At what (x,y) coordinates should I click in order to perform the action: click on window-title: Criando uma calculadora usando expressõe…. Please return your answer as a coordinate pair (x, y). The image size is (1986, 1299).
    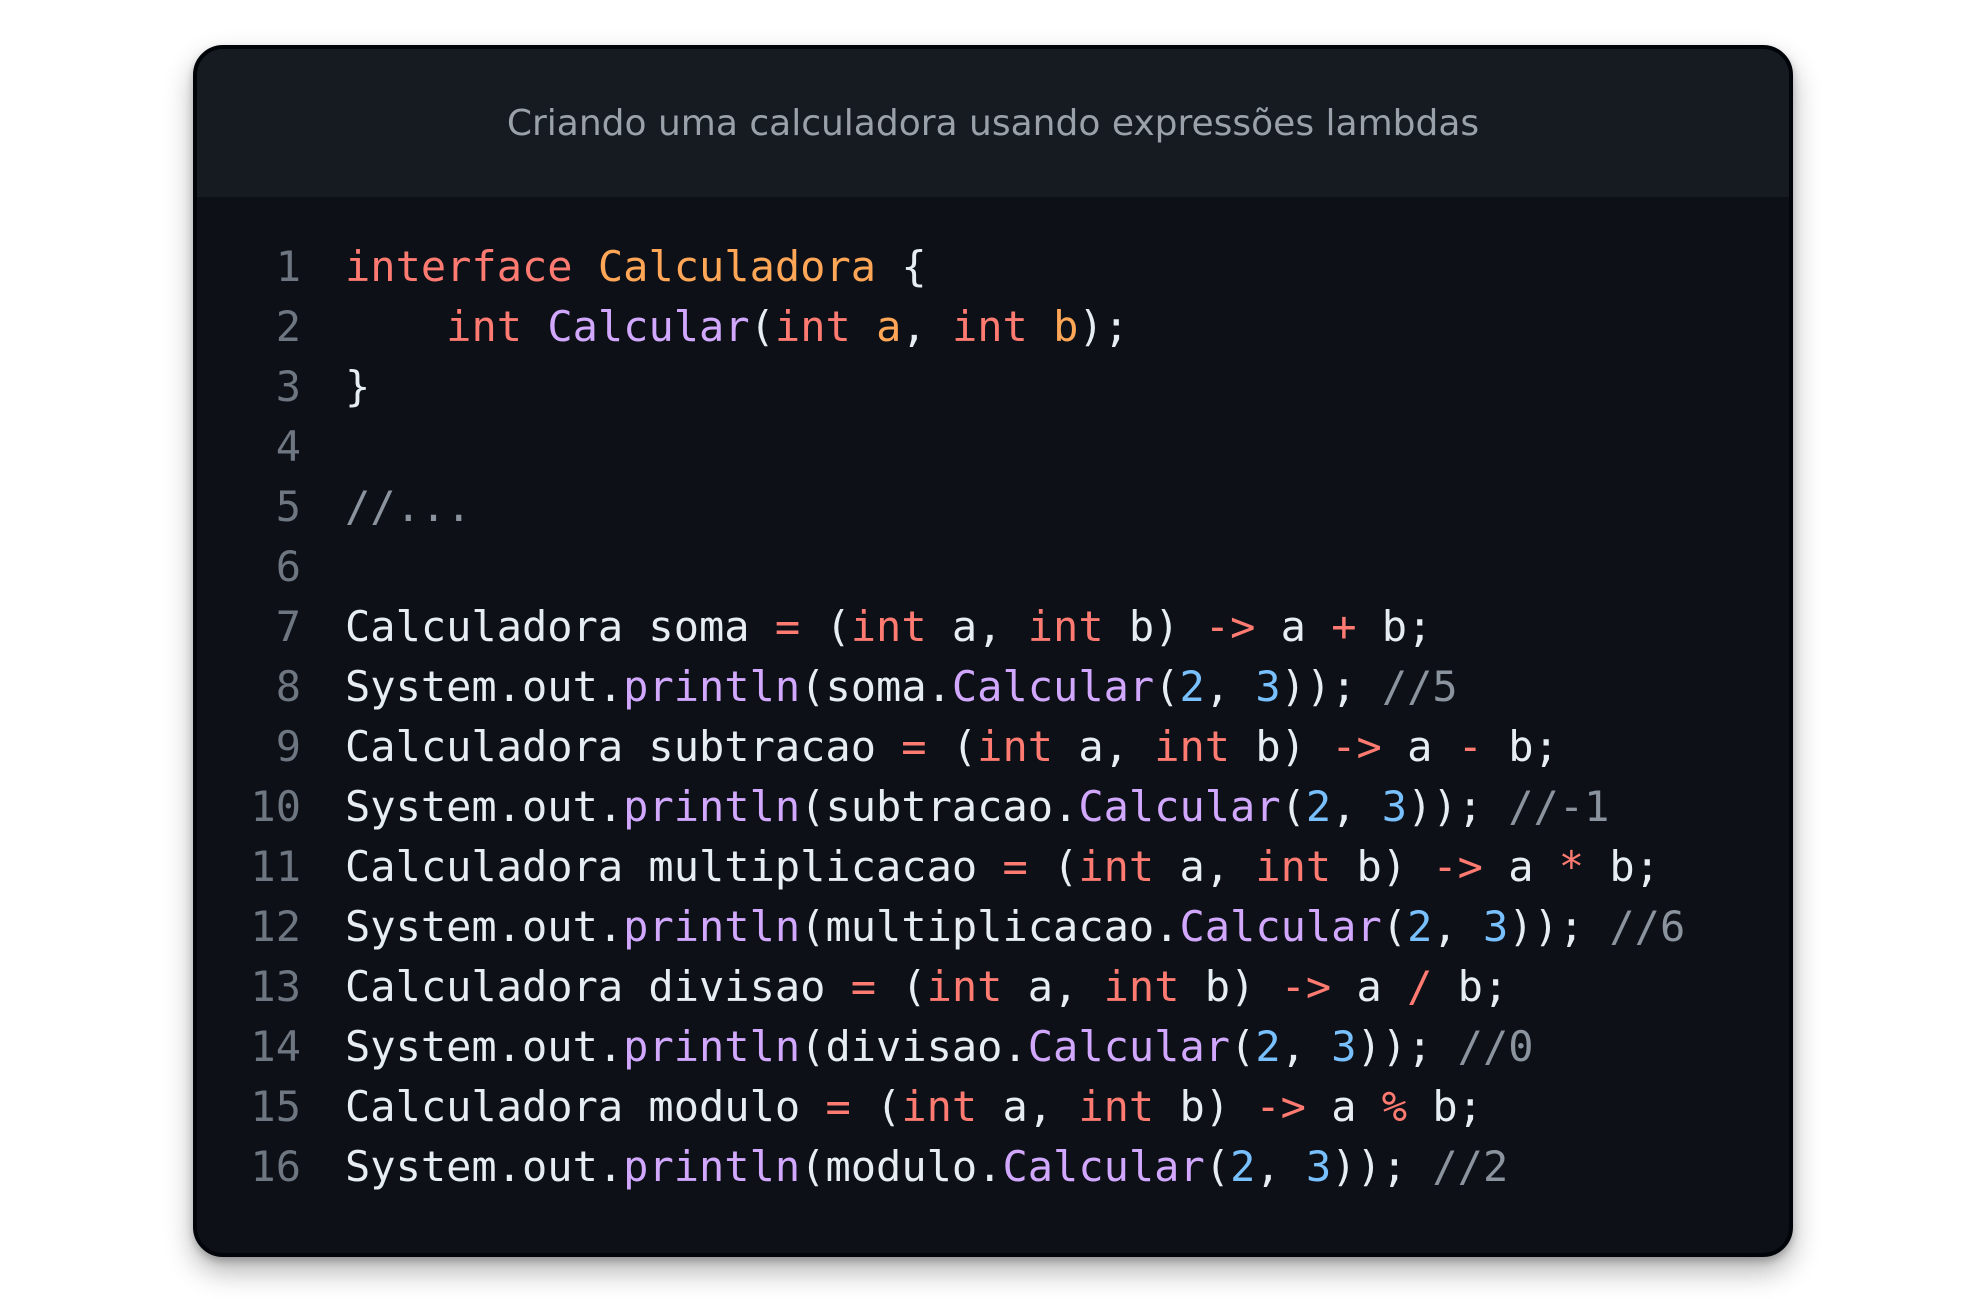
    Looking at the image, I should click on (993, 123).